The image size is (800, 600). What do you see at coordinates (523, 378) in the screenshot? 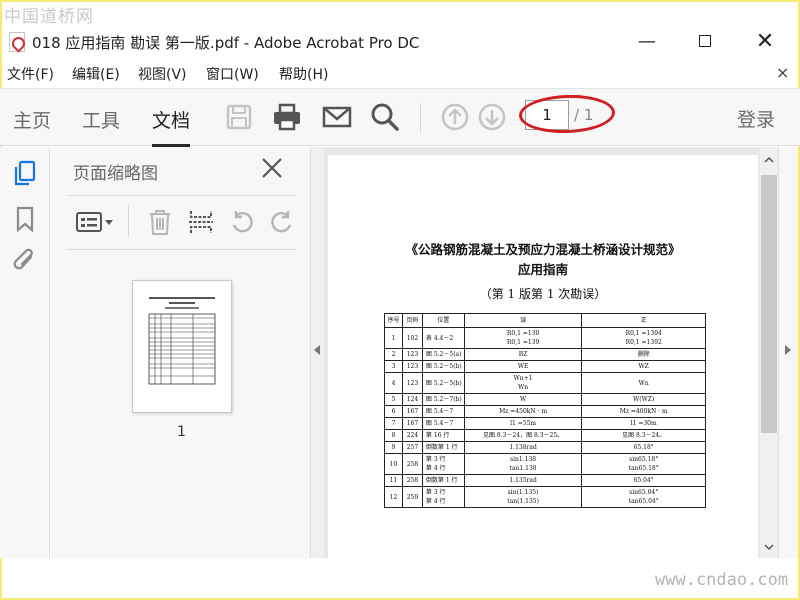
I see `cell-text: Wn+1` at bounding box center [523, 378].